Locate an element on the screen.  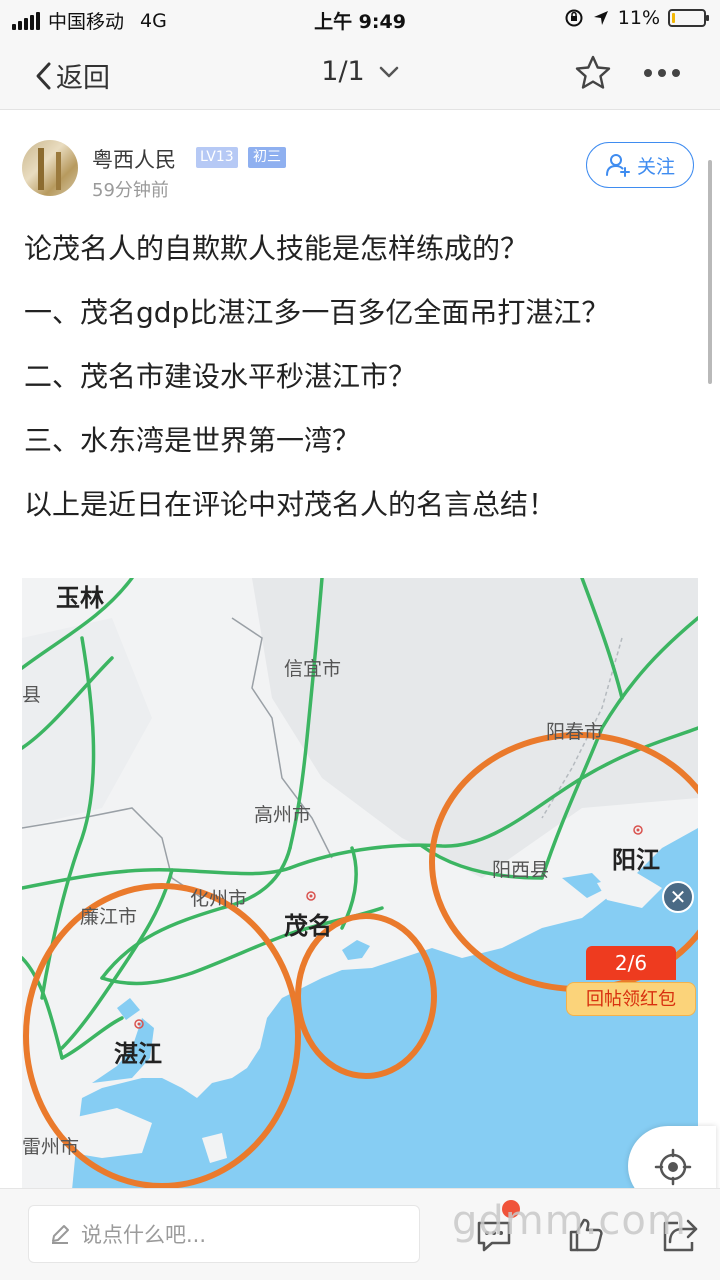
rotation-lock-icon is located at coordinates (574, 18).